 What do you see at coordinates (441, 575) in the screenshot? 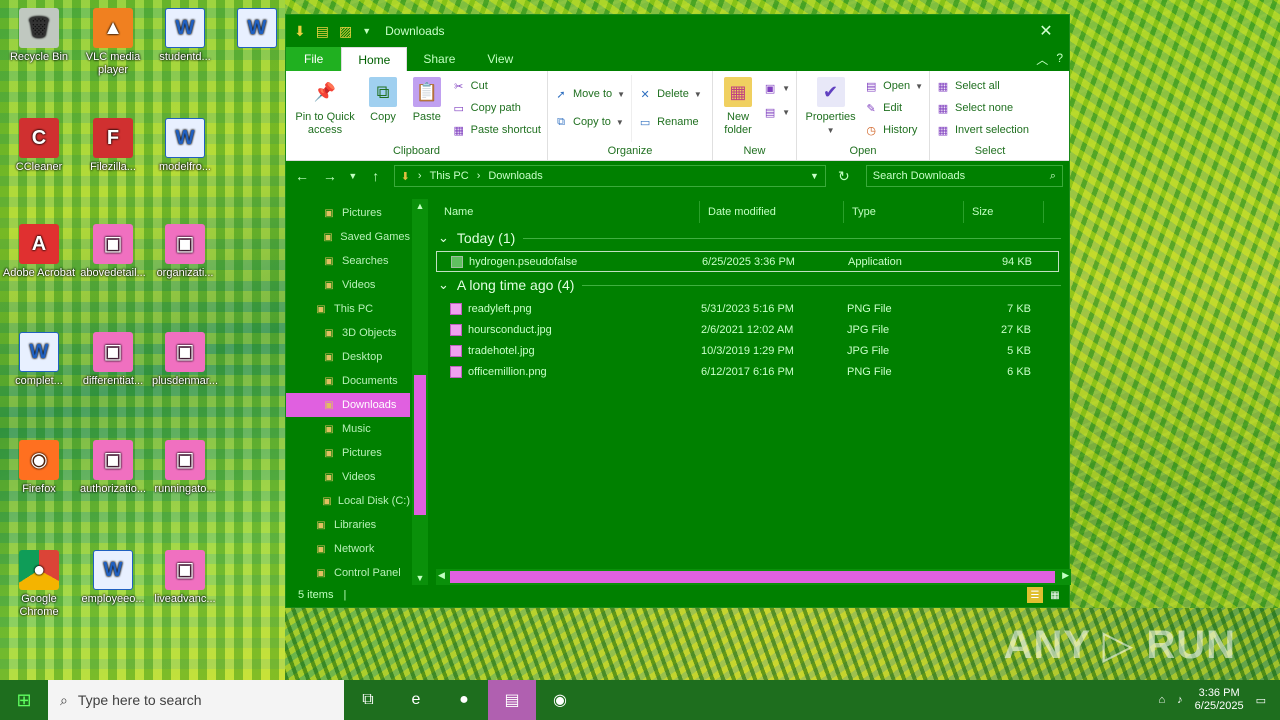
I see `scroll-left-icon: ◀` at bounding box center [441, 575].